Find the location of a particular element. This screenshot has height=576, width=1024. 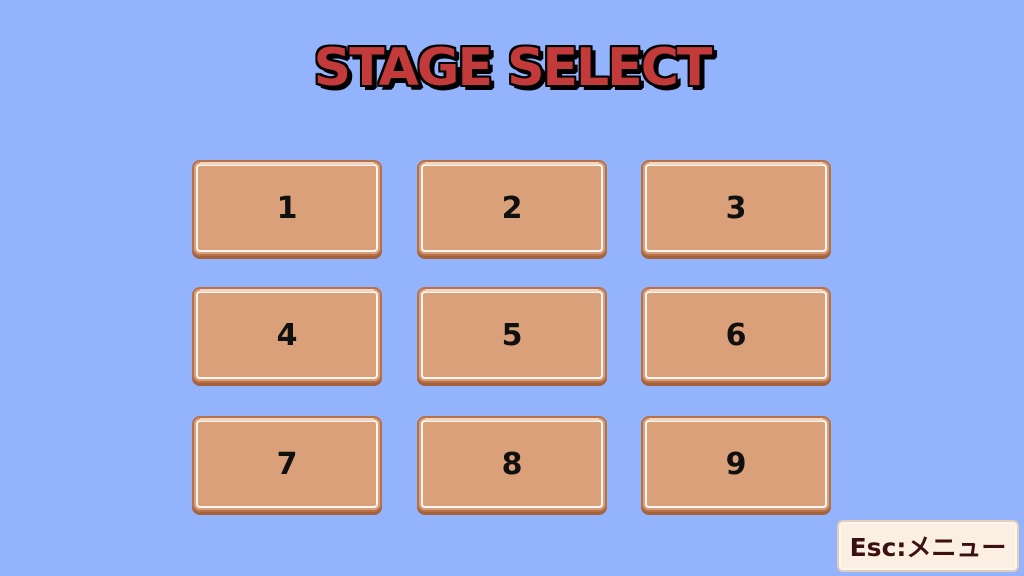

stage-number: 9 is located at coordinates (736, 464).